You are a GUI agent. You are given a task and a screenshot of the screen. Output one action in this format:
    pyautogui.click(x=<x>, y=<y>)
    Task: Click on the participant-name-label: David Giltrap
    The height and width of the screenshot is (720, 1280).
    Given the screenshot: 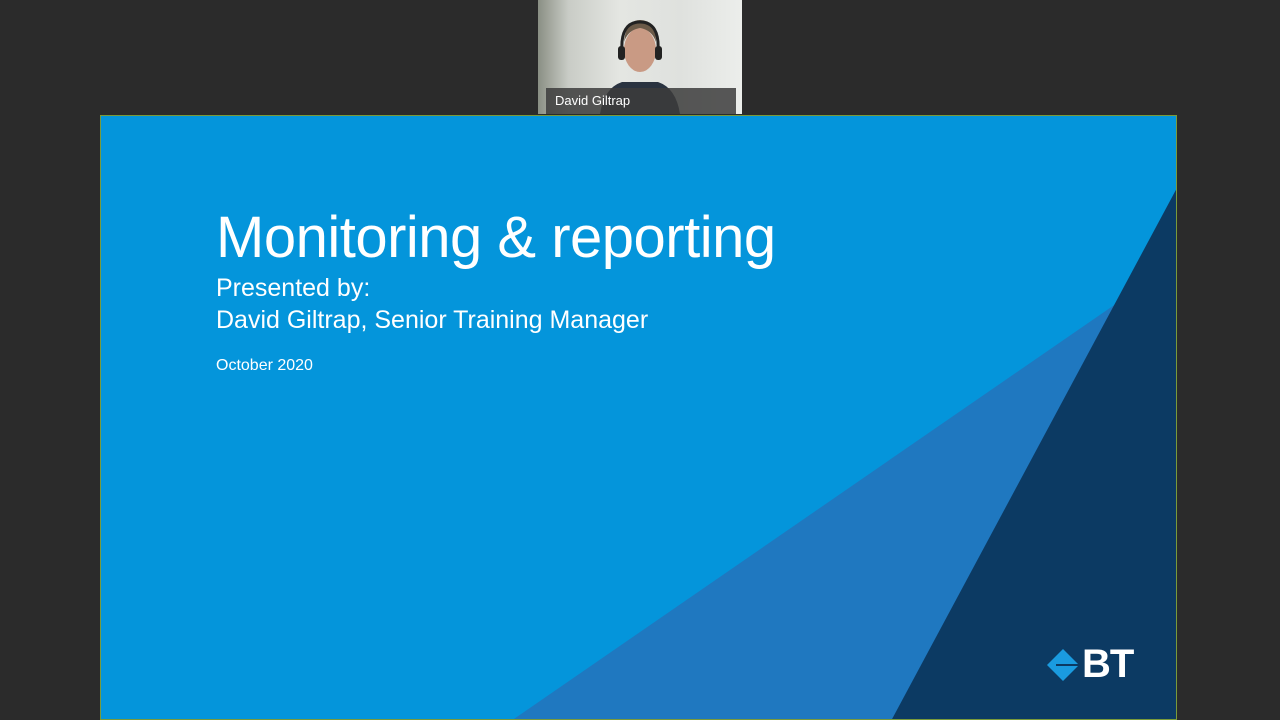 What is the action you would take?
    pyautogui.click(x=641, y=101)
    